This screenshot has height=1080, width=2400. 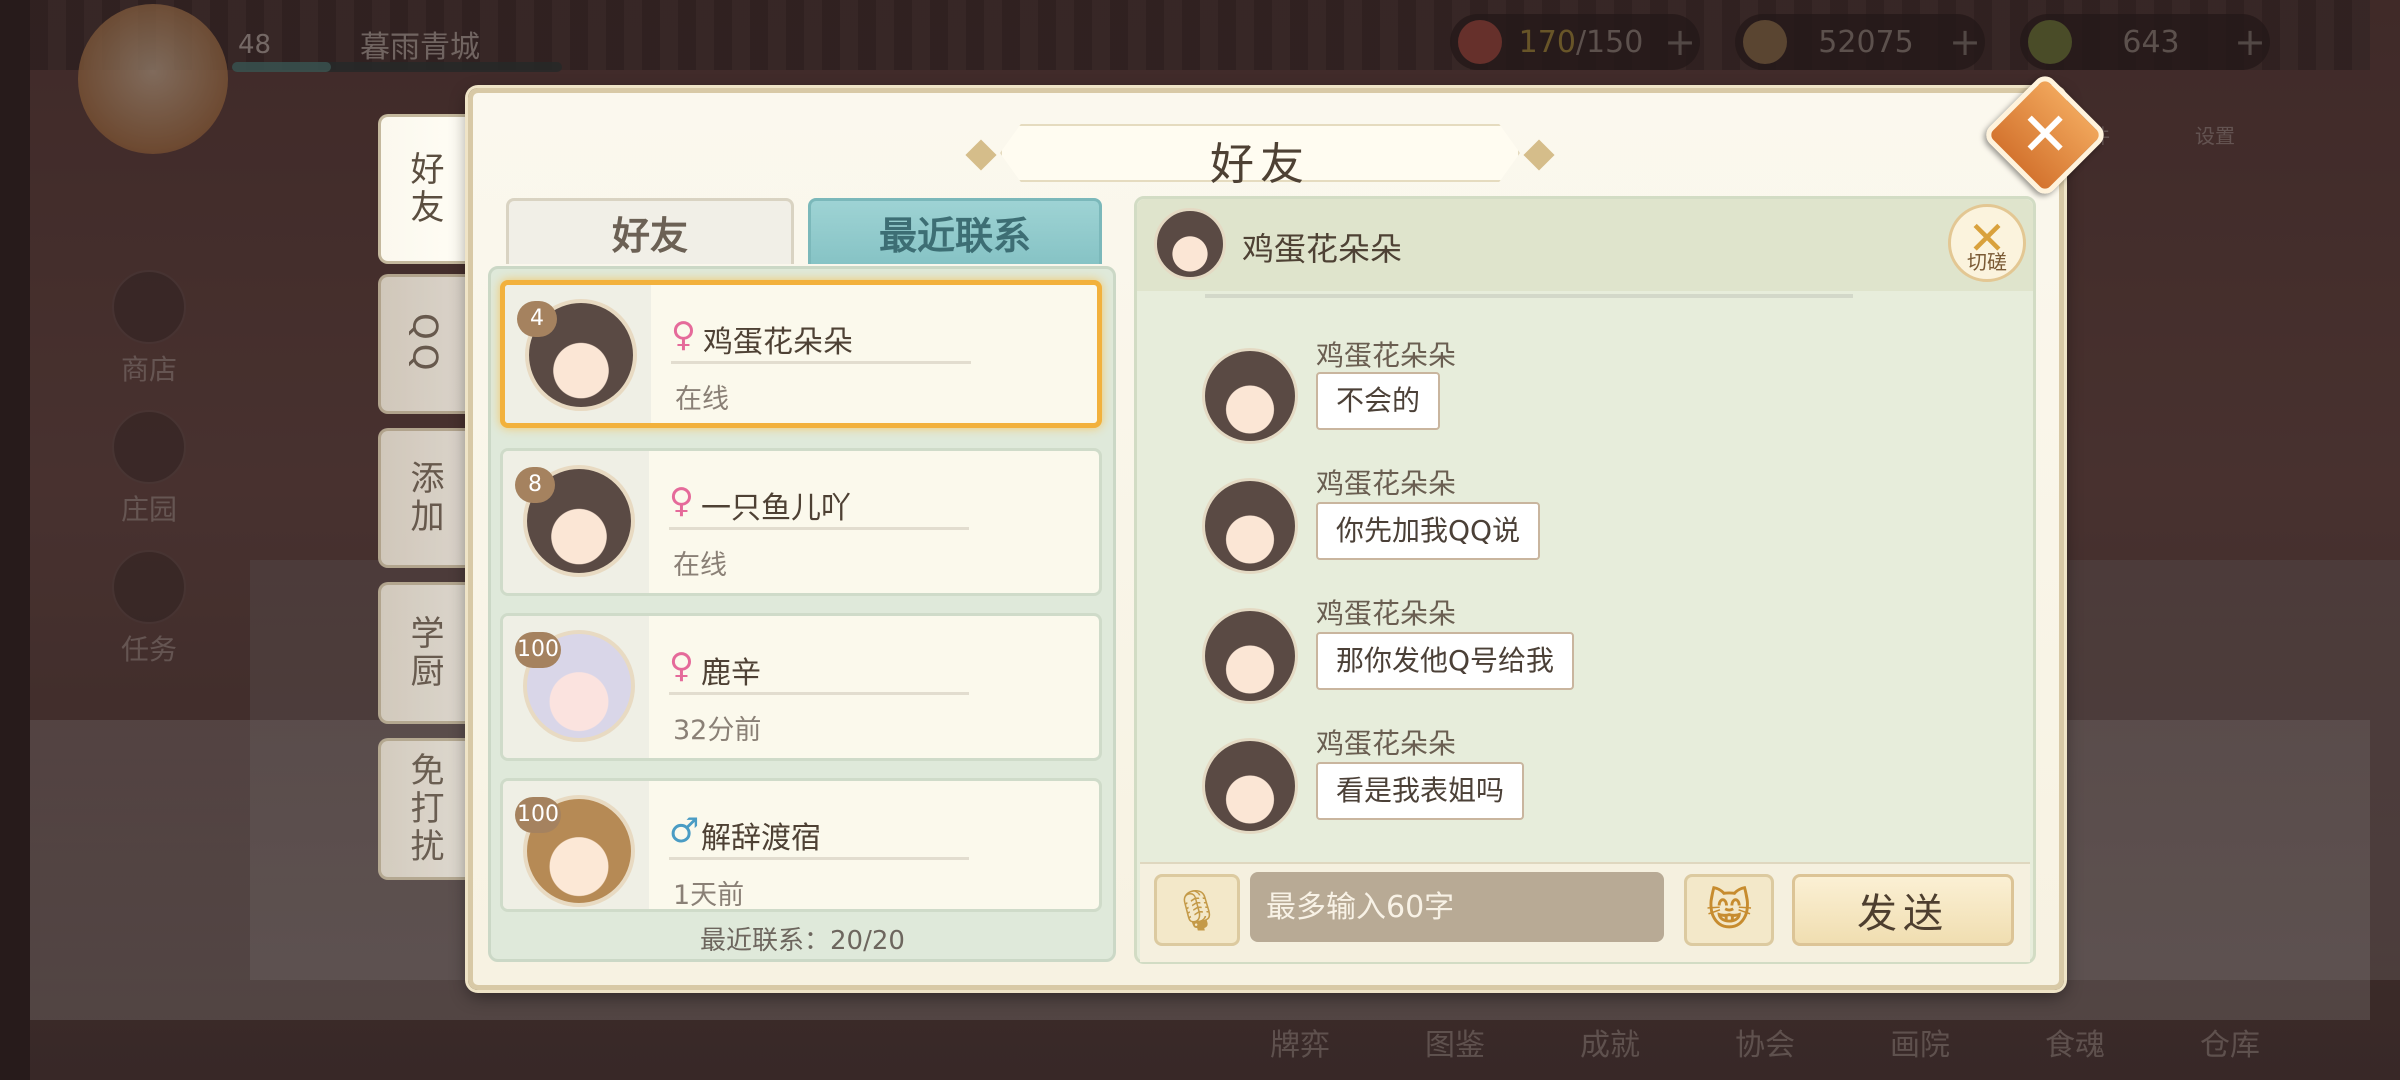 I want to click on message-bubble: 那你发他Q号给我, so click(x=1445, y=661).